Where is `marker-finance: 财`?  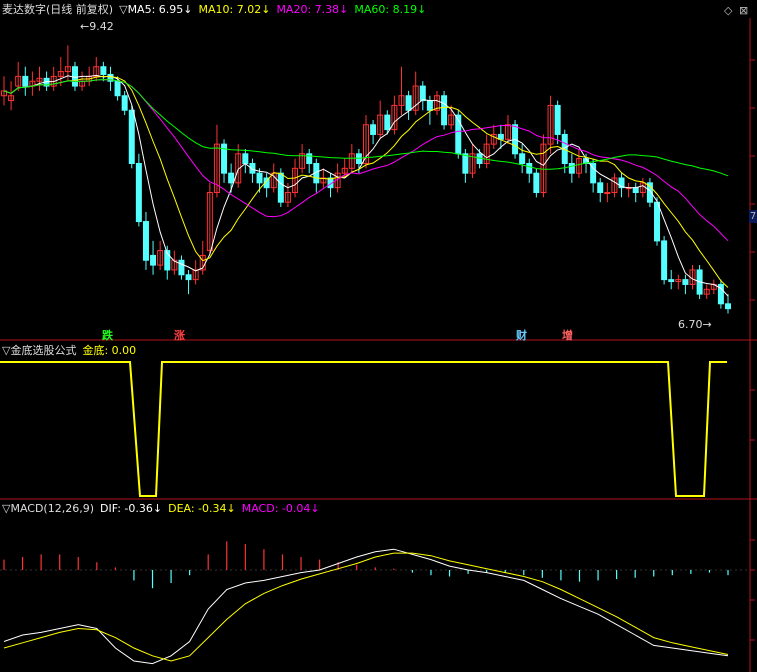 marker-finance: 财 is located at coordinates (521, 335).